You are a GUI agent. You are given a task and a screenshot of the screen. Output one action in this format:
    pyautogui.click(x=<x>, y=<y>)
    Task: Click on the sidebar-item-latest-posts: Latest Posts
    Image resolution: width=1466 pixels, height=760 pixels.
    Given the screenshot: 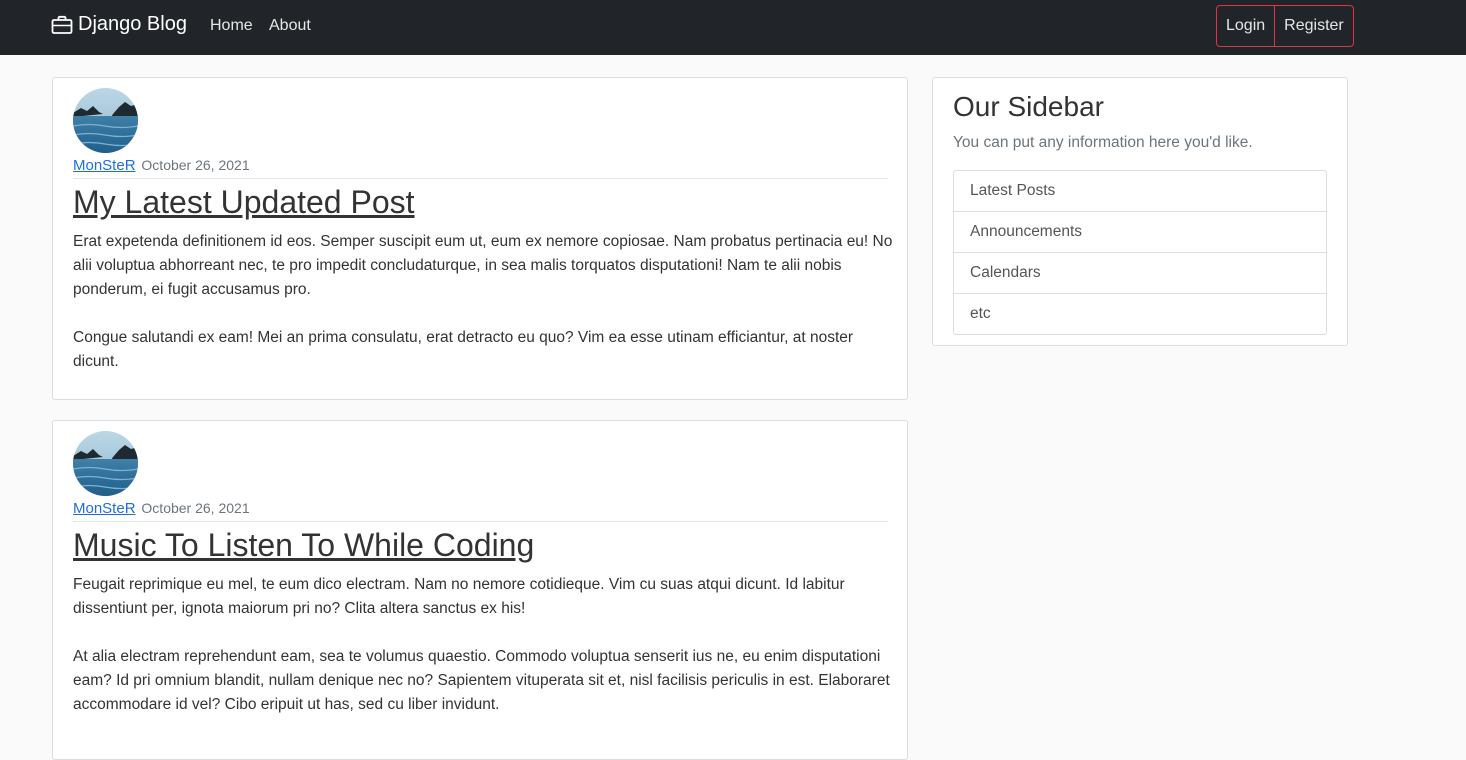 What is the action you would take?
    pyautogui.click(x=1140, y=191)
    